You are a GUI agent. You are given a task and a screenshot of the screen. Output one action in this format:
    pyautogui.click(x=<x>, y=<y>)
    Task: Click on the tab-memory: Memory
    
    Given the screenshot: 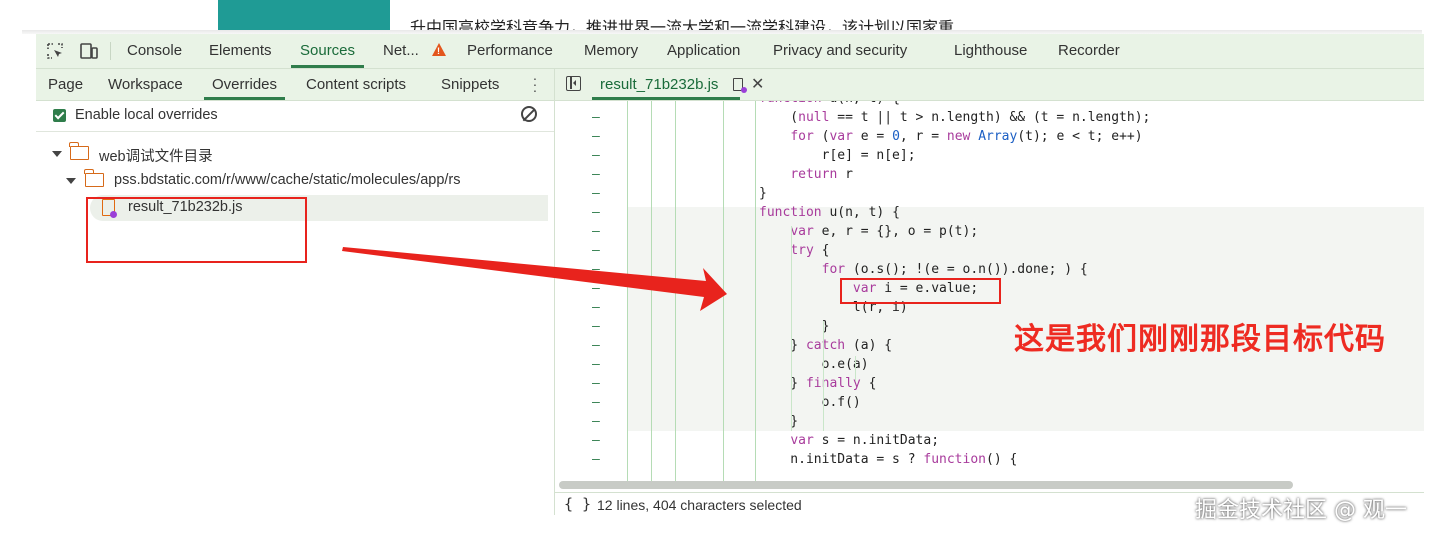 What is the action you would take?
    pyautogui.click(x=611, y=51)
    